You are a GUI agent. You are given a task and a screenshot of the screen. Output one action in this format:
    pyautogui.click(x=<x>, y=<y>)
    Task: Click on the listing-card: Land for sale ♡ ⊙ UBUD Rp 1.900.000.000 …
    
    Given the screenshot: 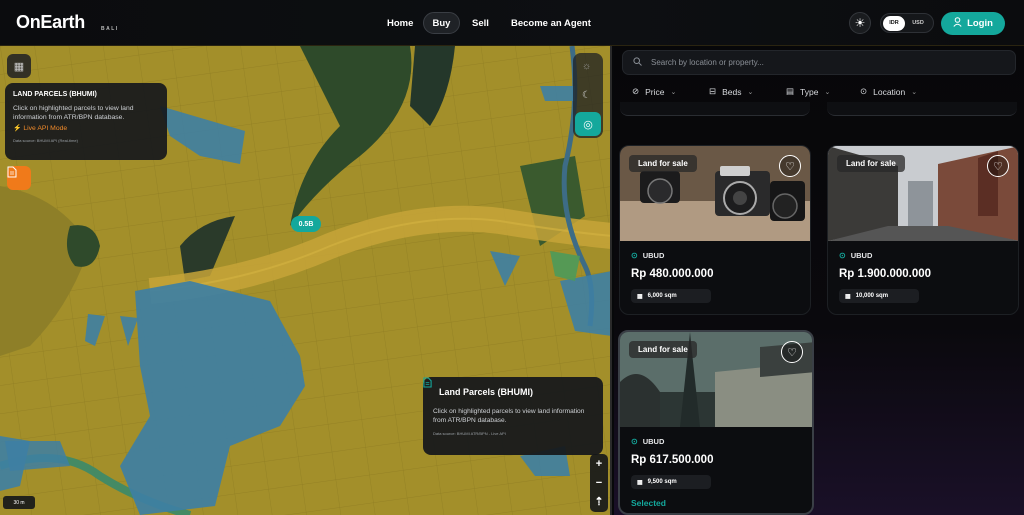 What is the action you would take?
    pyautogui.click(x=923, y=230)
    